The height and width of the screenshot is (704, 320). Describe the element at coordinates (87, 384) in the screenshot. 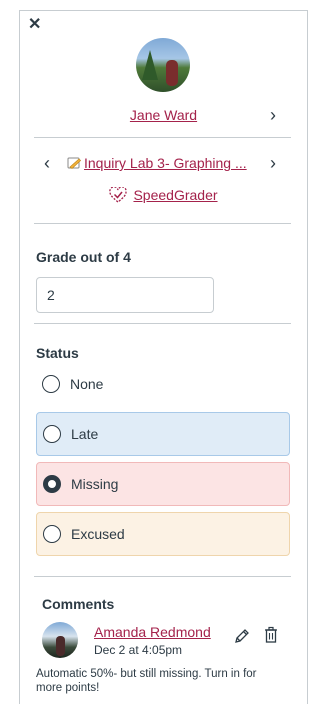

I see `status-option-label: None` at that location.